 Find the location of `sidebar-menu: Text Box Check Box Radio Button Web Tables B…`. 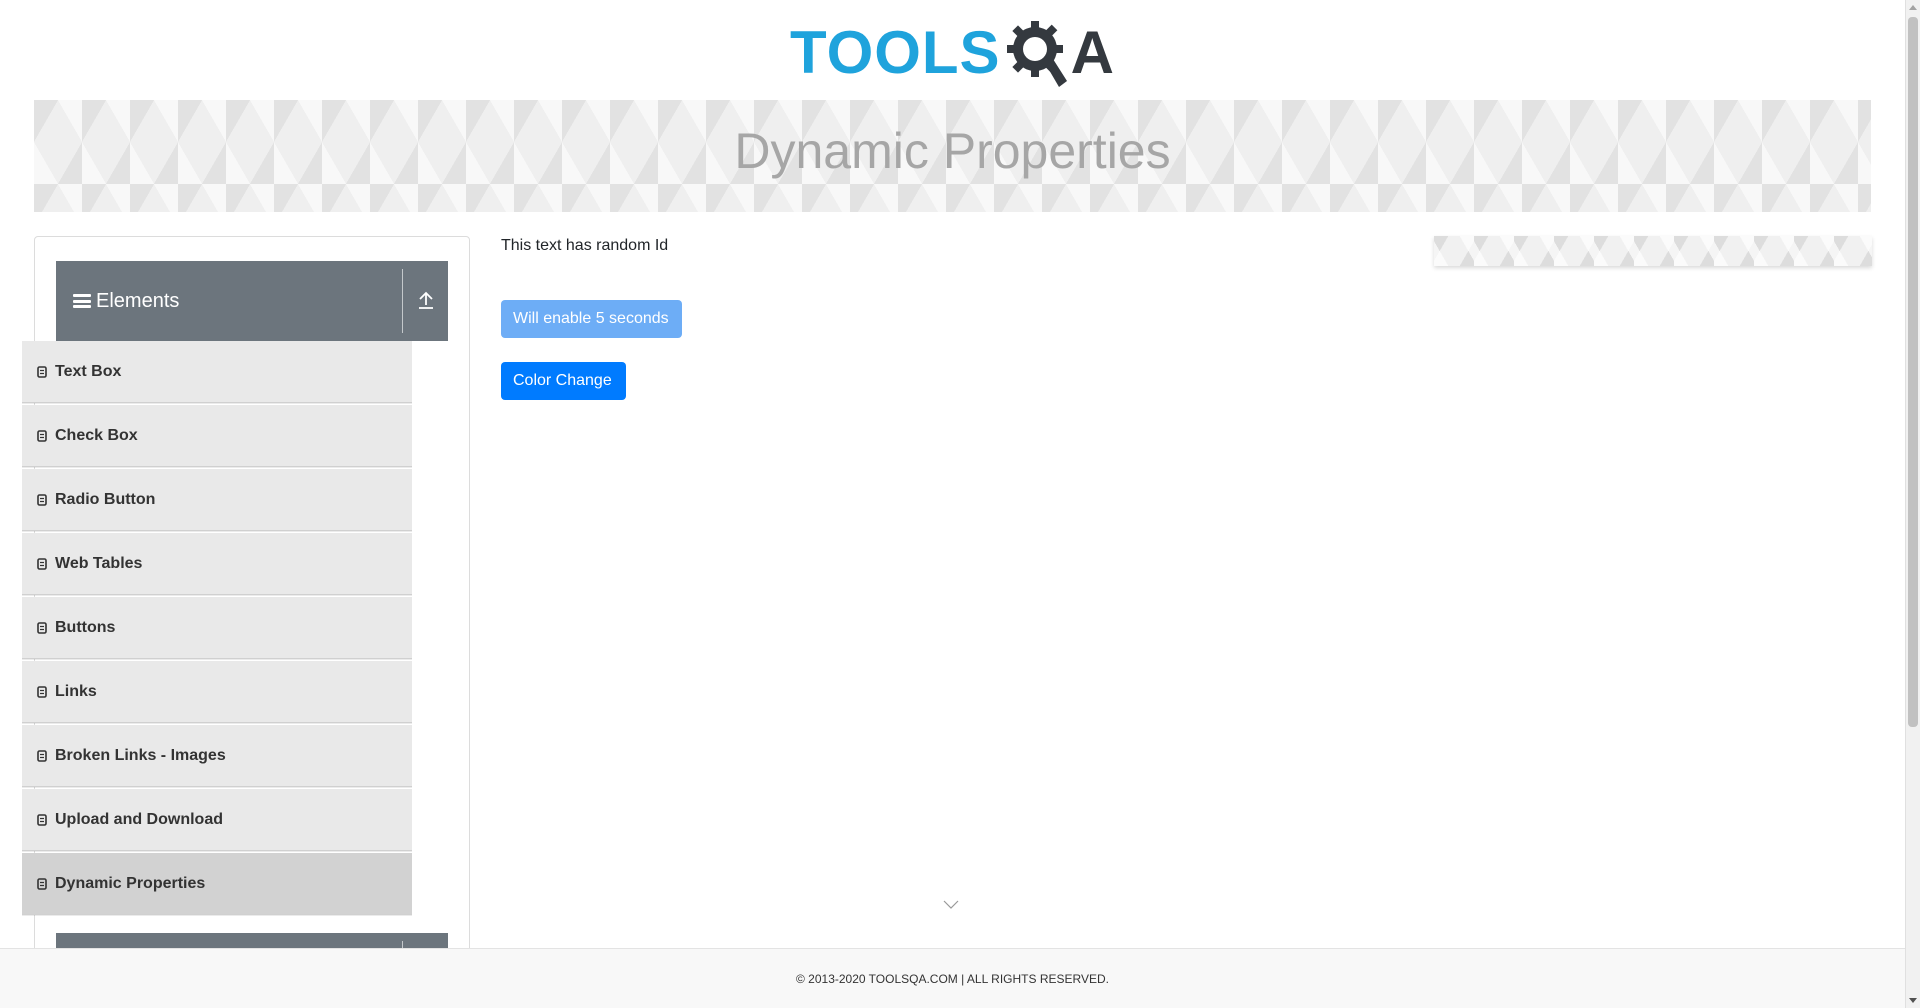

sidebar-menu: Text Box Check Box Radio Button Web Tables B… is located at coordinates (217, 629).